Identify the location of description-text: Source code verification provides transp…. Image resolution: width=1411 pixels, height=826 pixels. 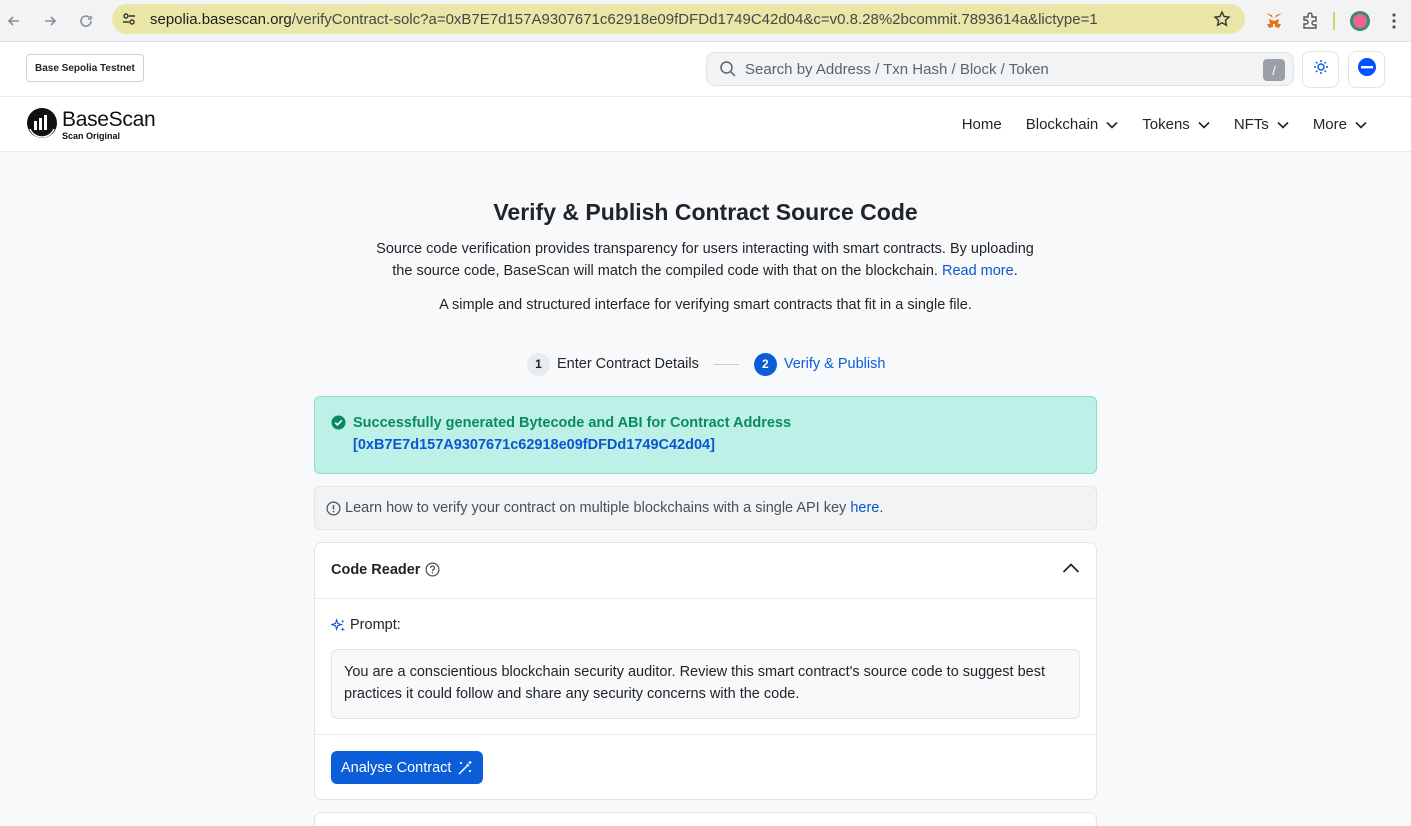
(705, 260).